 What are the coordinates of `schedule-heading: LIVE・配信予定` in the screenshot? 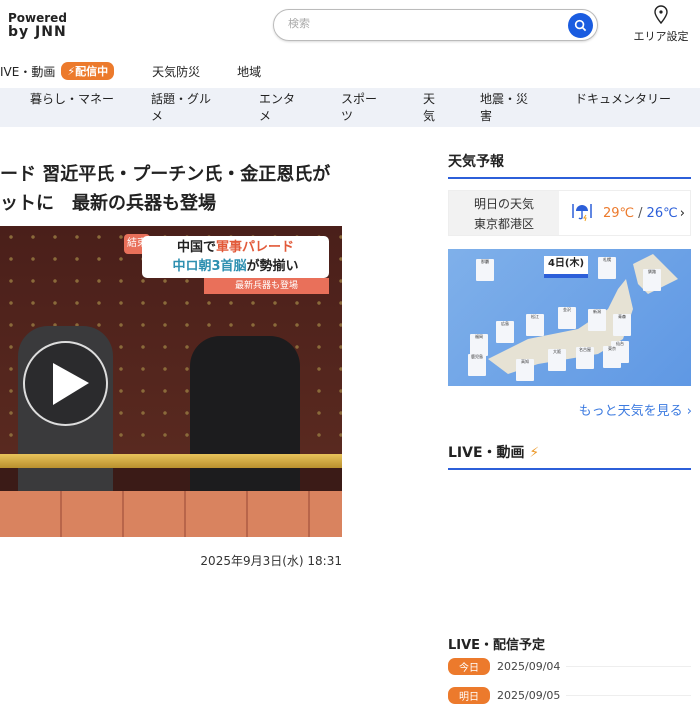 It's located at (497, 645).